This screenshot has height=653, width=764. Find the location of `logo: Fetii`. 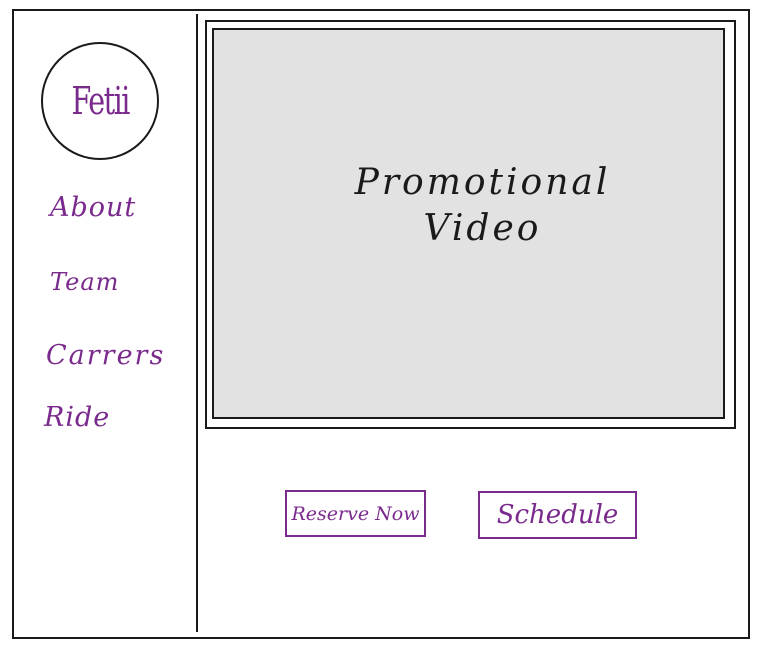

logo: Fetii is located at coordinates (100, 101).